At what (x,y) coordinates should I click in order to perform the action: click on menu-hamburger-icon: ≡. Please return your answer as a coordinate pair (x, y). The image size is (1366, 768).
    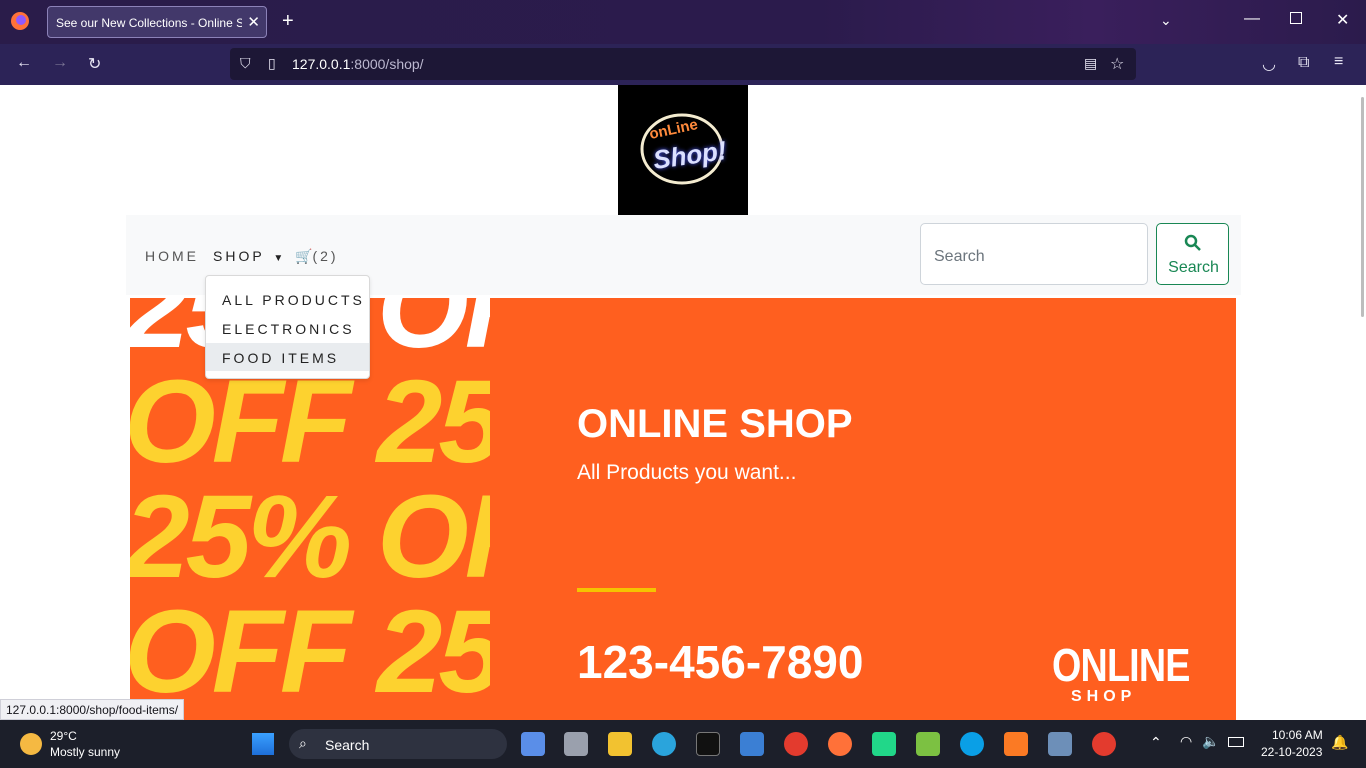
    Looking at the image, I should click on (1338, 62).